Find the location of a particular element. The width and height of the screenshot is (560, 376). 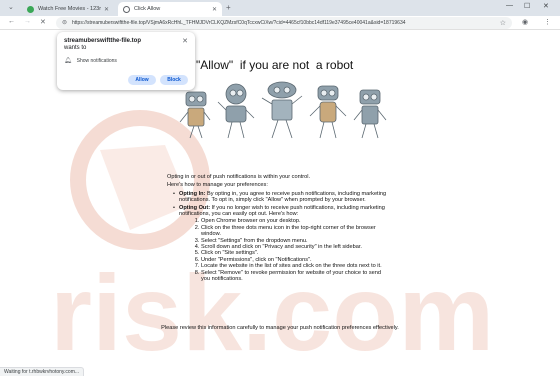

tab-title: Click Allow is located at coordinates (147, 9).